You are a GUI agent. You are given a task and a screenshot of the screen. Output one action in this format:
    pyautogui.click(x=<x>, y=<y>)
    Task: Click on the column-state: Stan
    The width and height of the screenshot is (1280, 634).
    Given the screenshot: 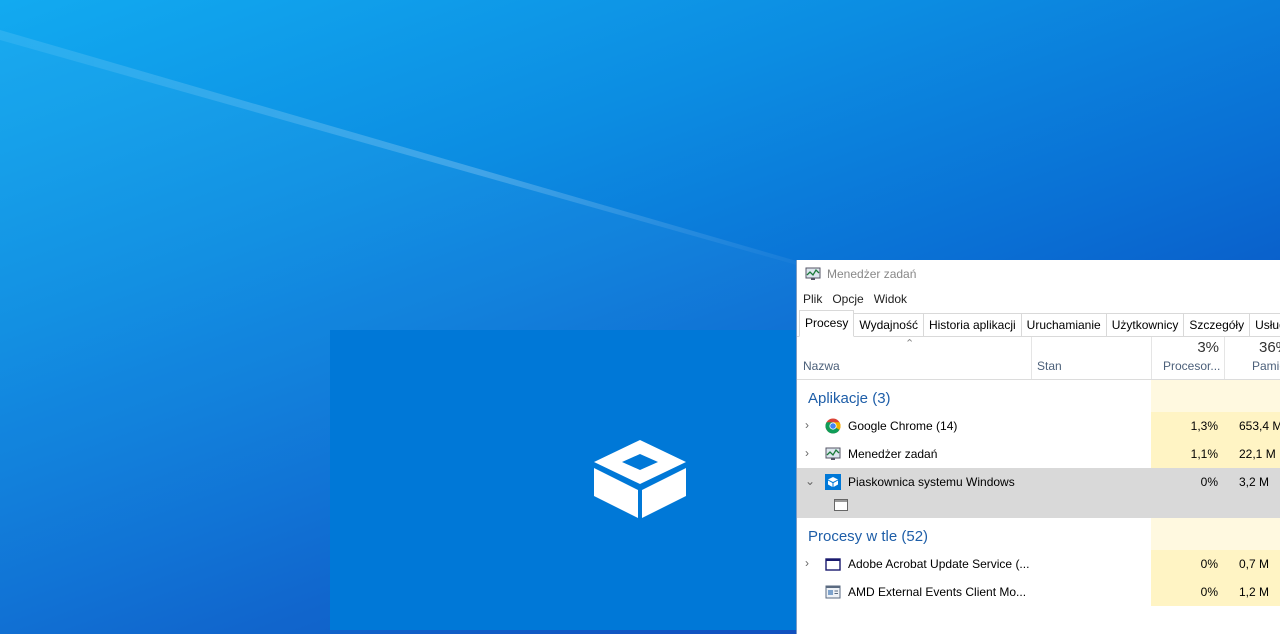 What is the action you would take?
    pyautogui.click(x=1049, y=366)
    